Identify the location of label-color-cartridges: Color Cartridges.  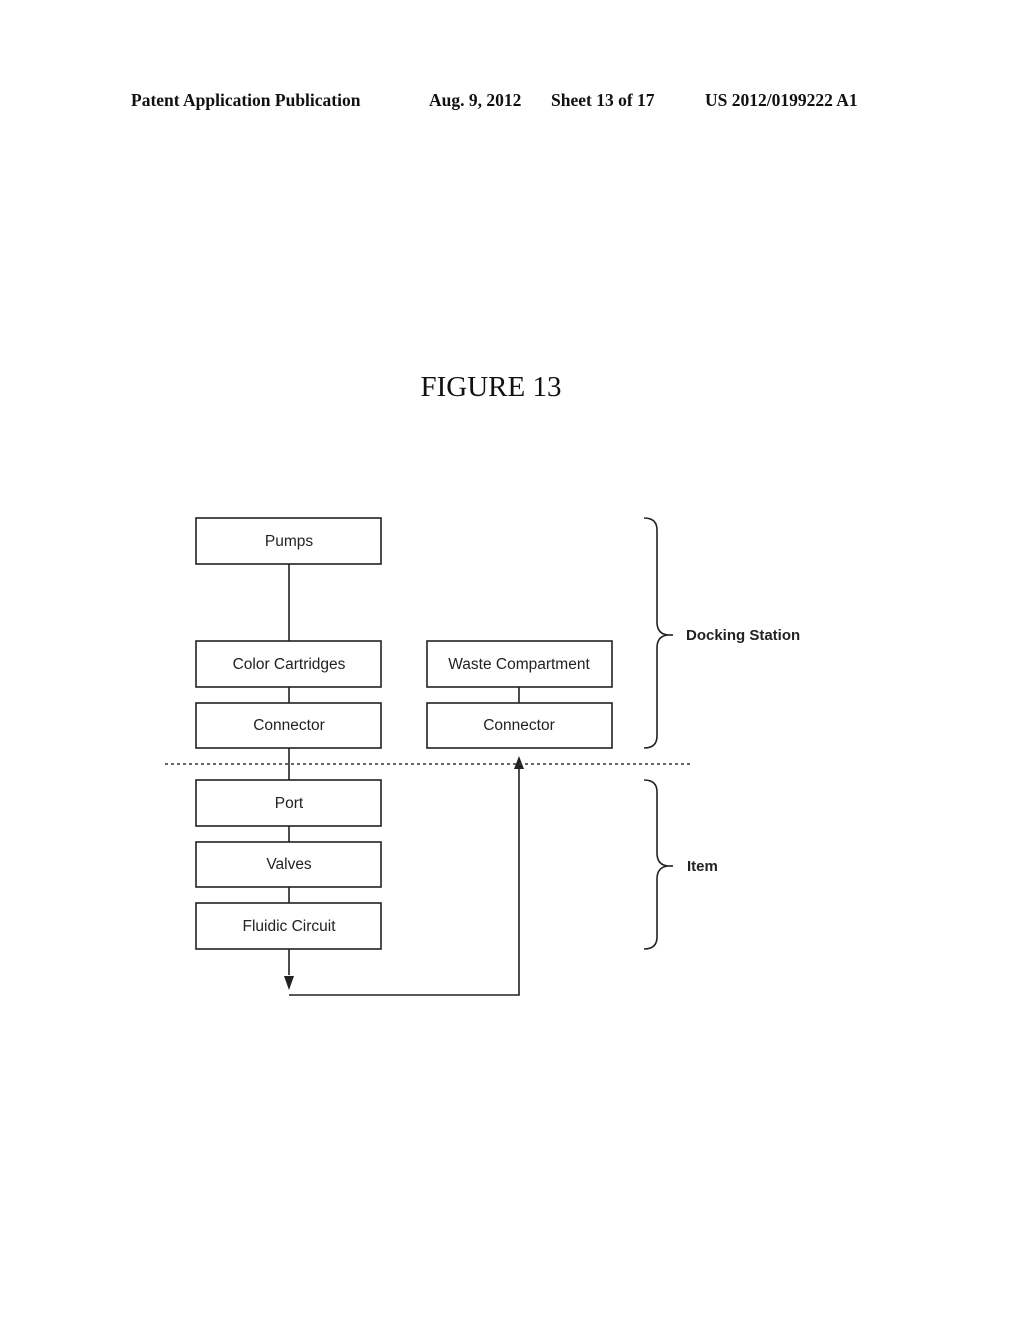
(289, 664).